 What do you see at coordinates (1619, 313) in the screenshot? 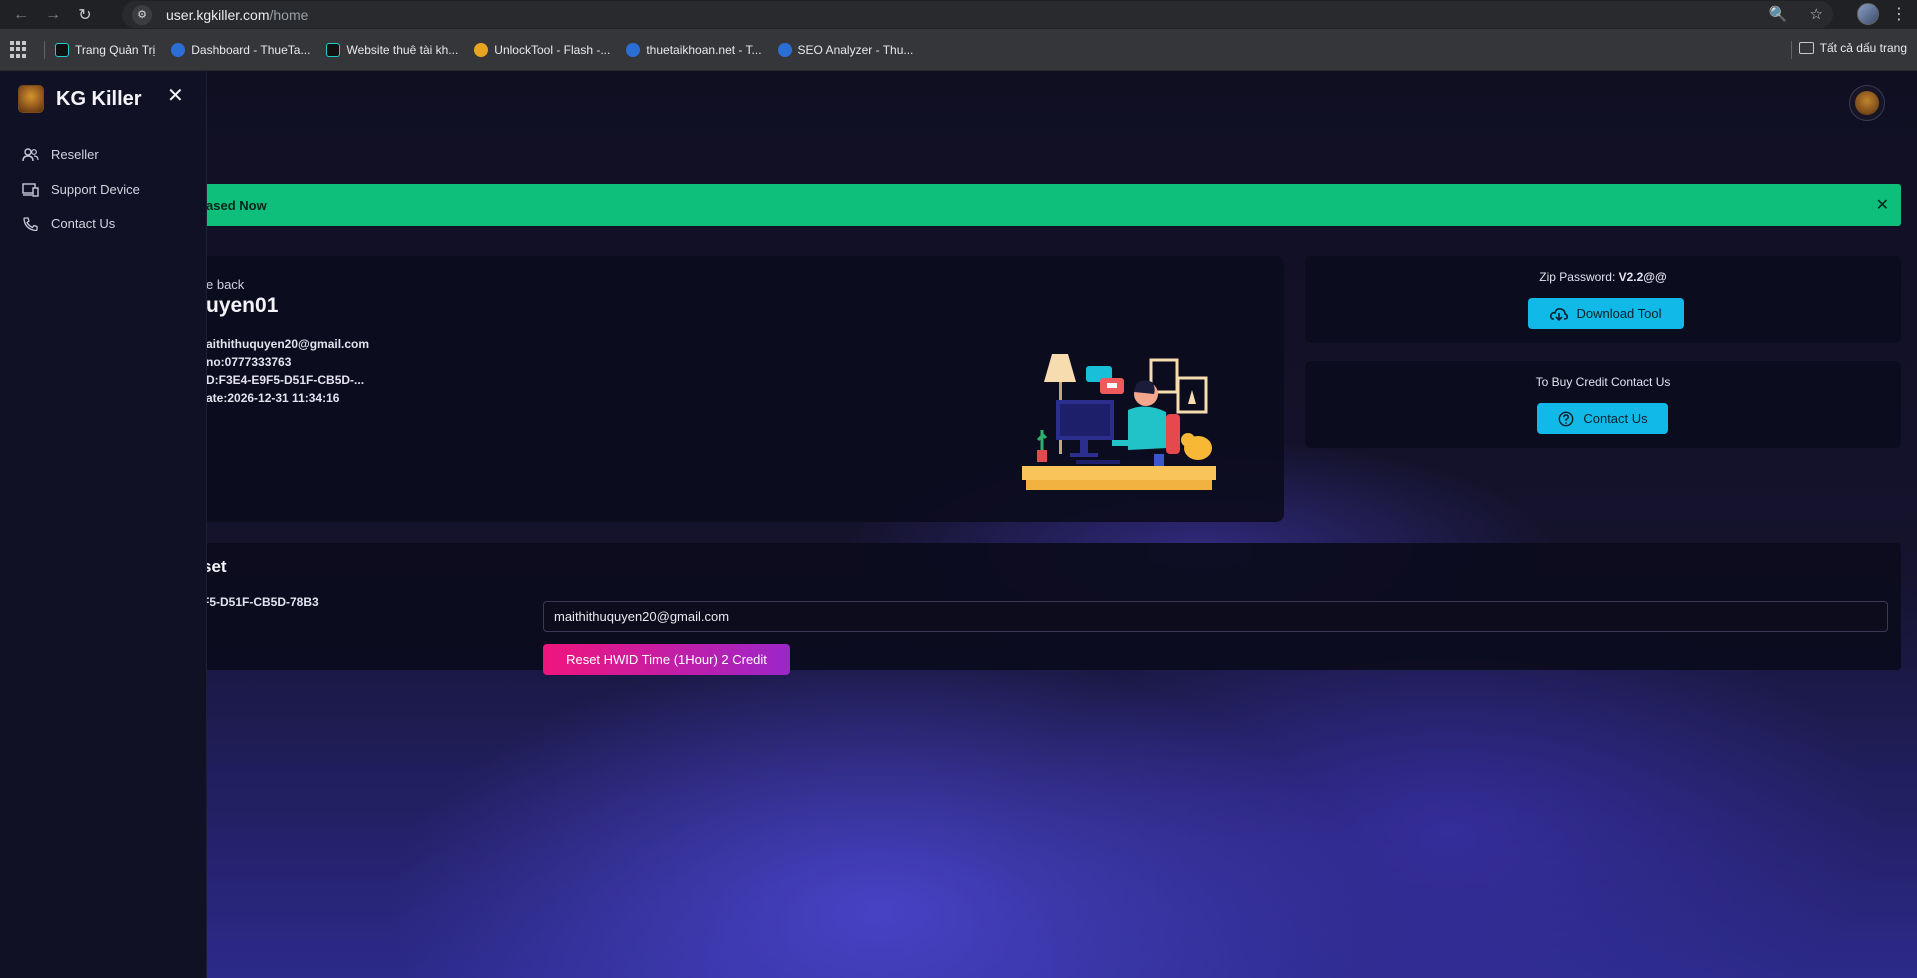
I see `download-tool-label: Download Tool` at bounding box center [1619, 313].